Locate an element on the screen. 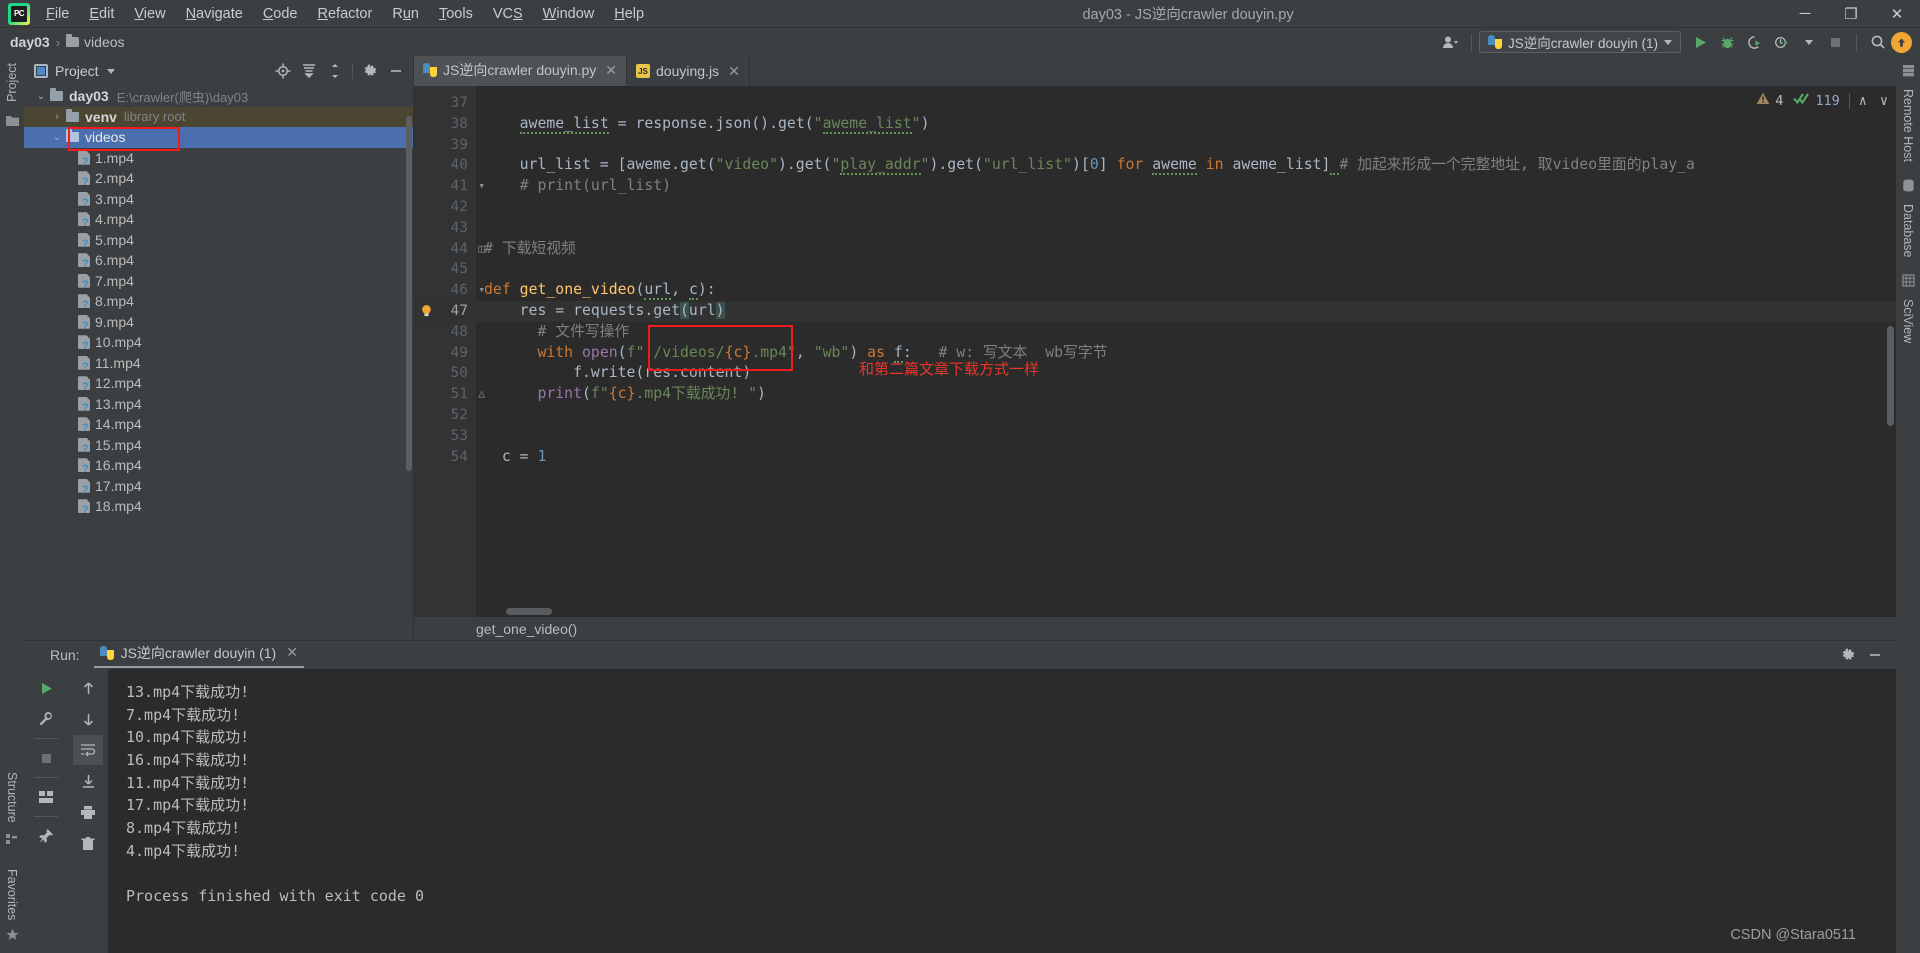 The height and width of the screenshot is (953, 1920). menu-run: Run is located at coordinates (405, 14).